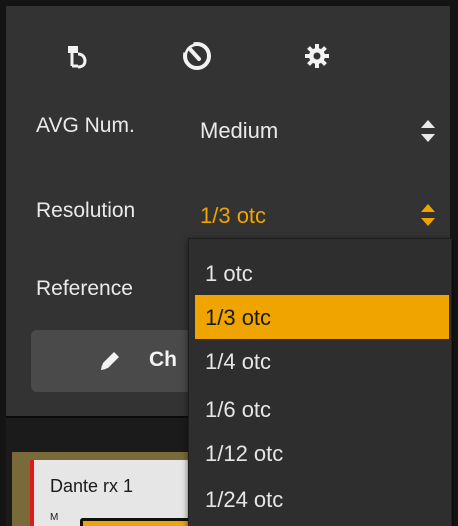  I want to click on pencil-icon, so click(110, 364).